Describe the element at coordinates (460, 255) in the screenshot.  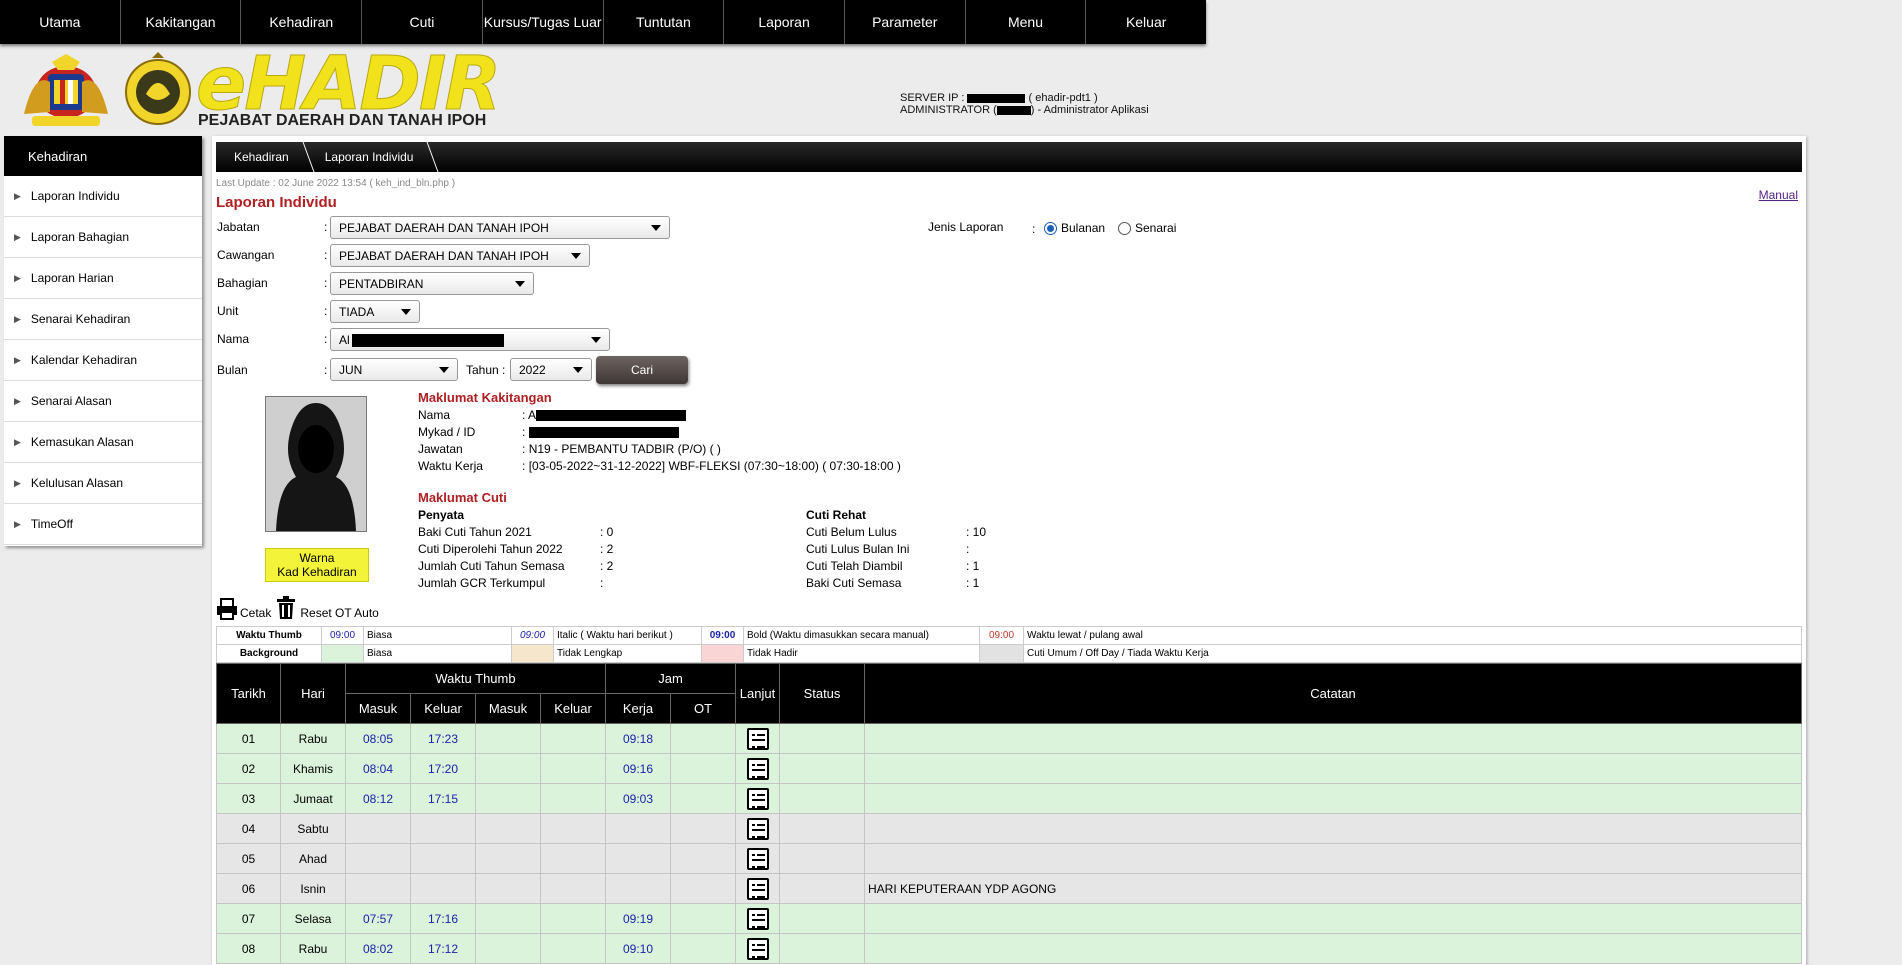
I see `cawangan-select: PEJABAT DAERAH DAN TANAH IPOH` at that location.